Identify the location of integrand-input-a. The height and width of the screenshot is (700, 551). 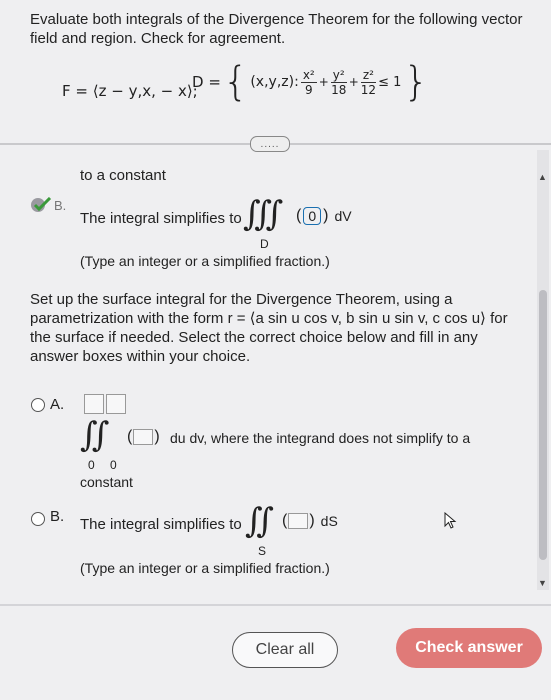
(143, 437).